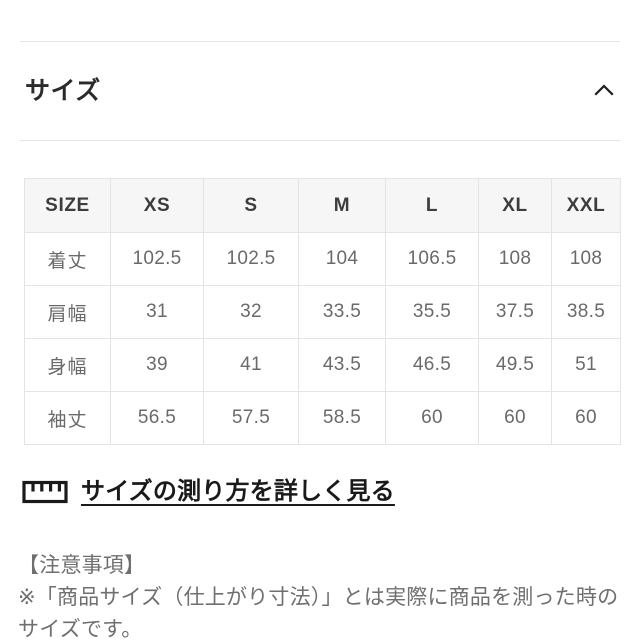 The height and width of the screenshot is (640, 640). Describe the element at coordinates (586, 205) in the screenshot. I see `table-header-cell: XXL` at that location.